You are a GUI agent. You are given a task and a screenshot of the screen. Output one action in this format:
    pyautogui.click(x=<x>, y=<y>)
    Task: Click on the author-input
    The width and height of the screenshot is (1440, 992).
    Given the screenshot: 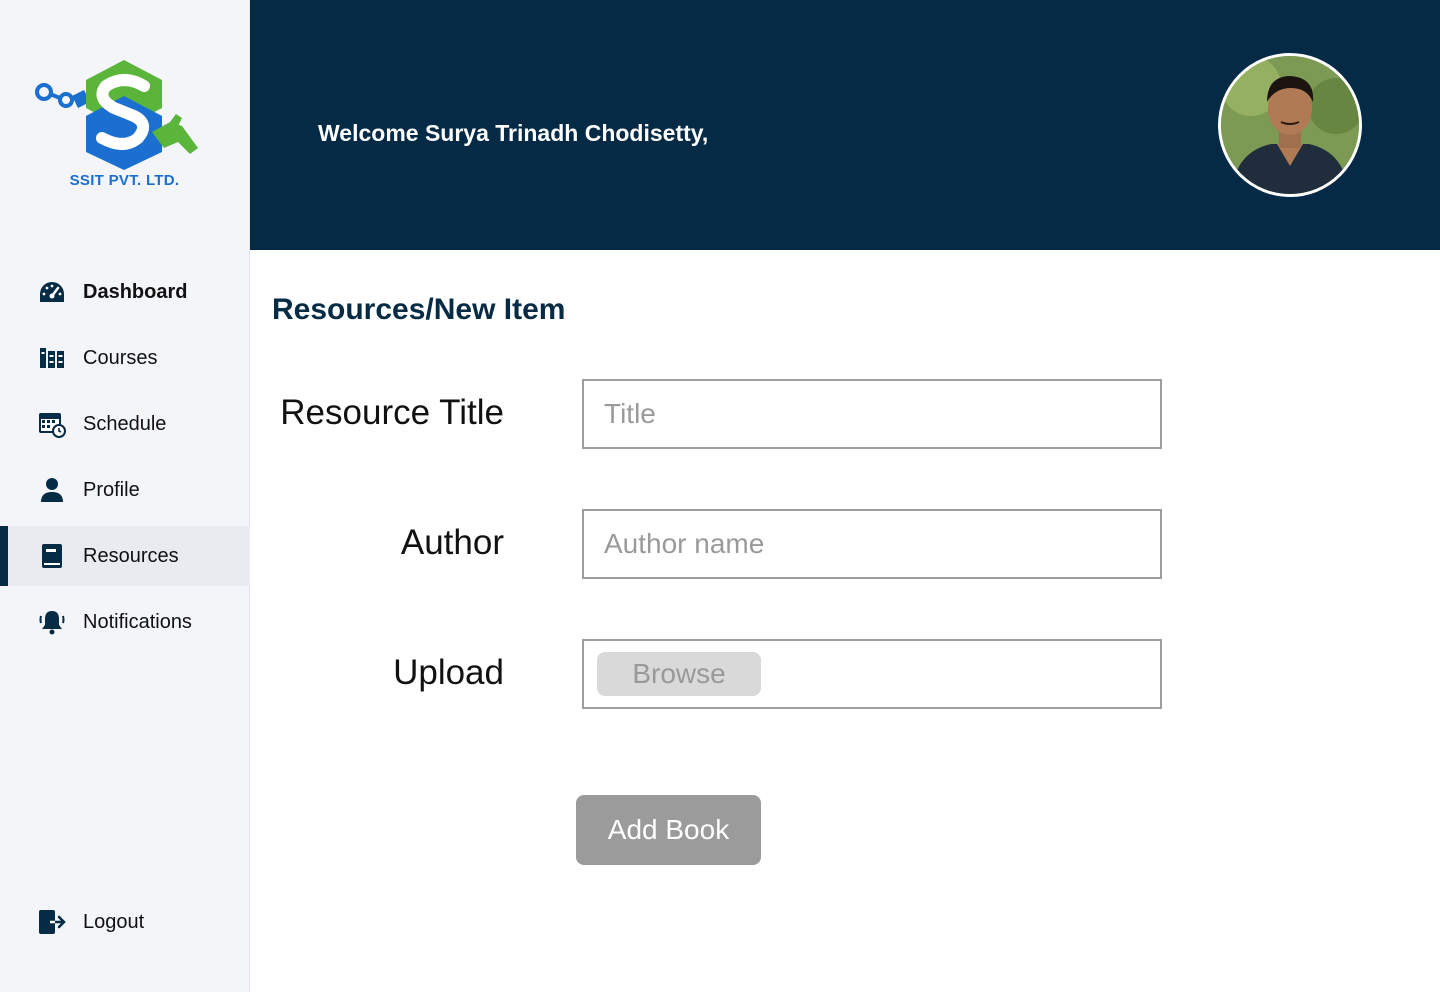 What is the action you would take?
    pyautogui.click(x=872, y=544)
    